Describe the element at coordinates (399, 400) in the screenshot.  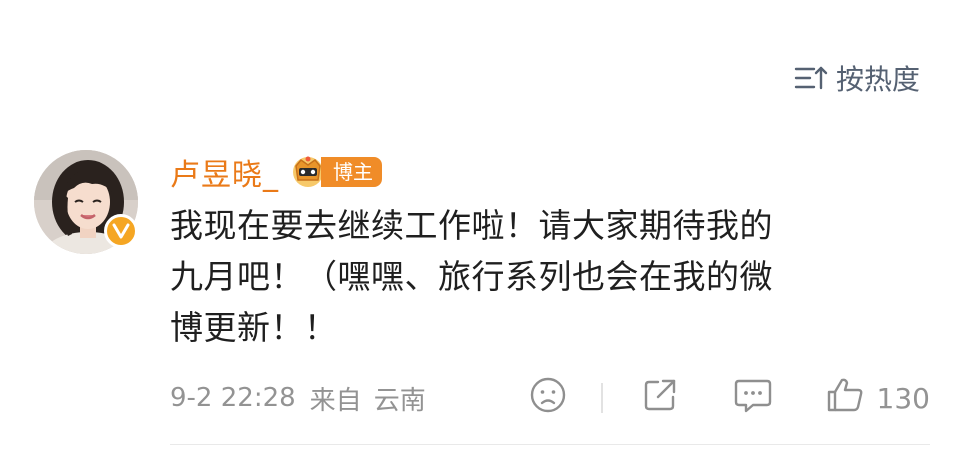
I see `comment-location: 云南` at that location.